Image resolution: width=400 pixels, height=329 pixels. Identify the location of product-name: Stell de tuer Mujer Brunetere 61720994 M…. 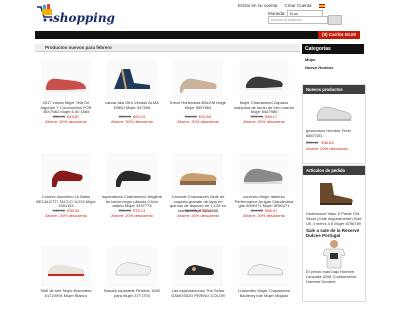
(66, 293).